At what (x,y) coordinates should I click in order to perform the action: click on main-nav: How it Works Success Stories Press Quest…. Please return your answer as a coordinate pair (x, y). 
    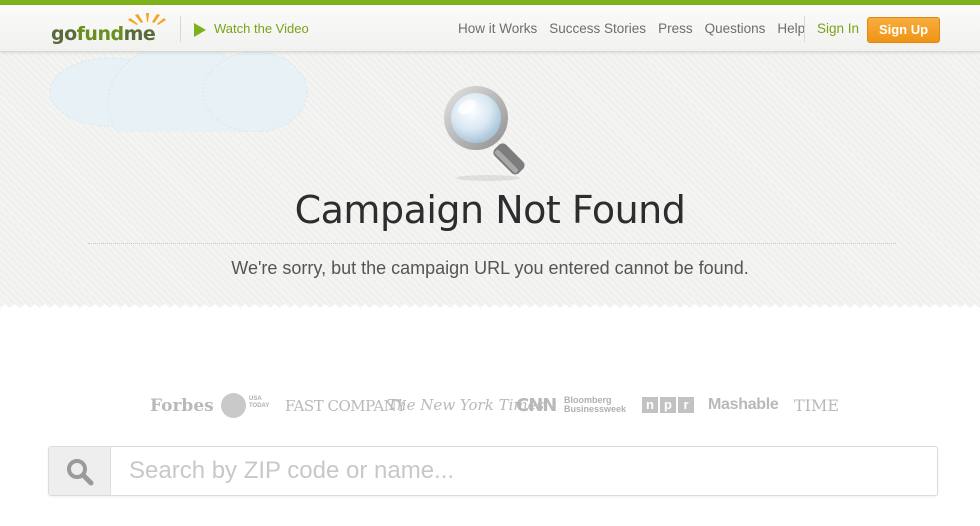
    Looking at the image, I should click on (637, 28).